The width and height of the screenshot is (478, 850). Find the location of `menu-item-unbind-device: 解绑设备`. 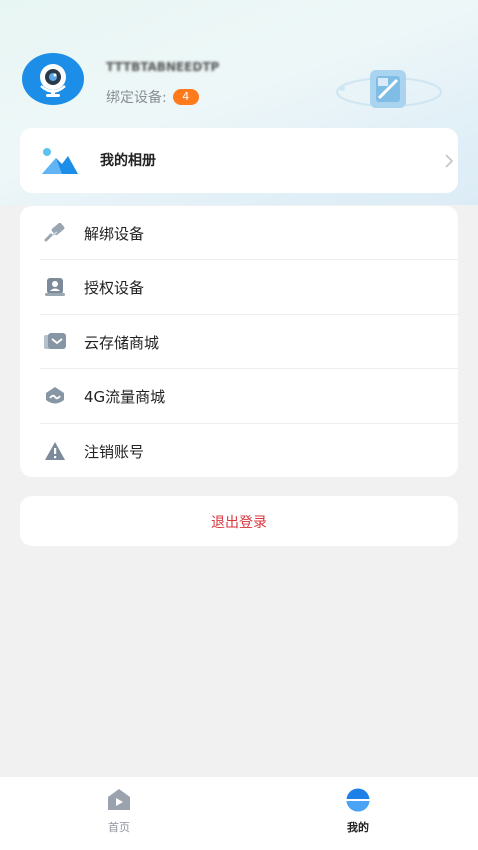

menu-item-unbind-device: 解绑设备 is located at coordinates (239, 233).